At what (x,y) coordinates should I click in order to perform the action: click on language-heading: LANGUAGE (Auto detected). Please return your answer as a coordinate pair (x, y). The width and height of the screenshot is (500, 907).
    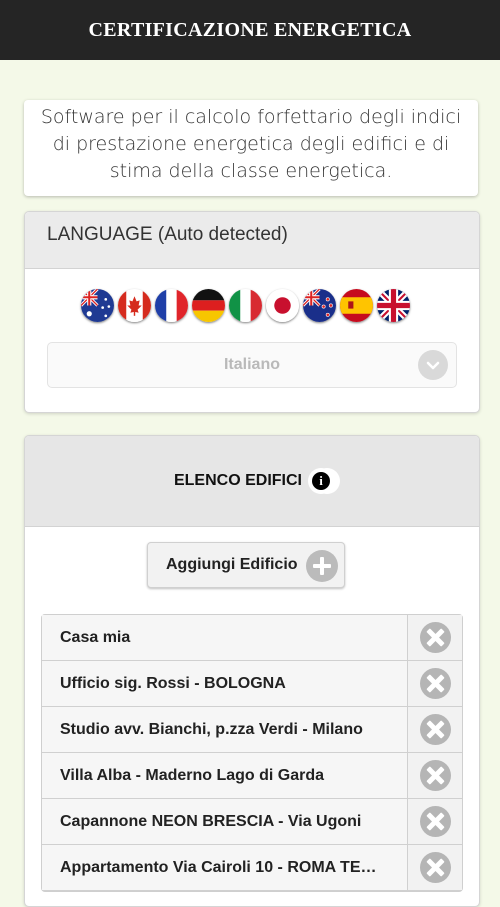
    Looking at the image, I should click on (252, 240).